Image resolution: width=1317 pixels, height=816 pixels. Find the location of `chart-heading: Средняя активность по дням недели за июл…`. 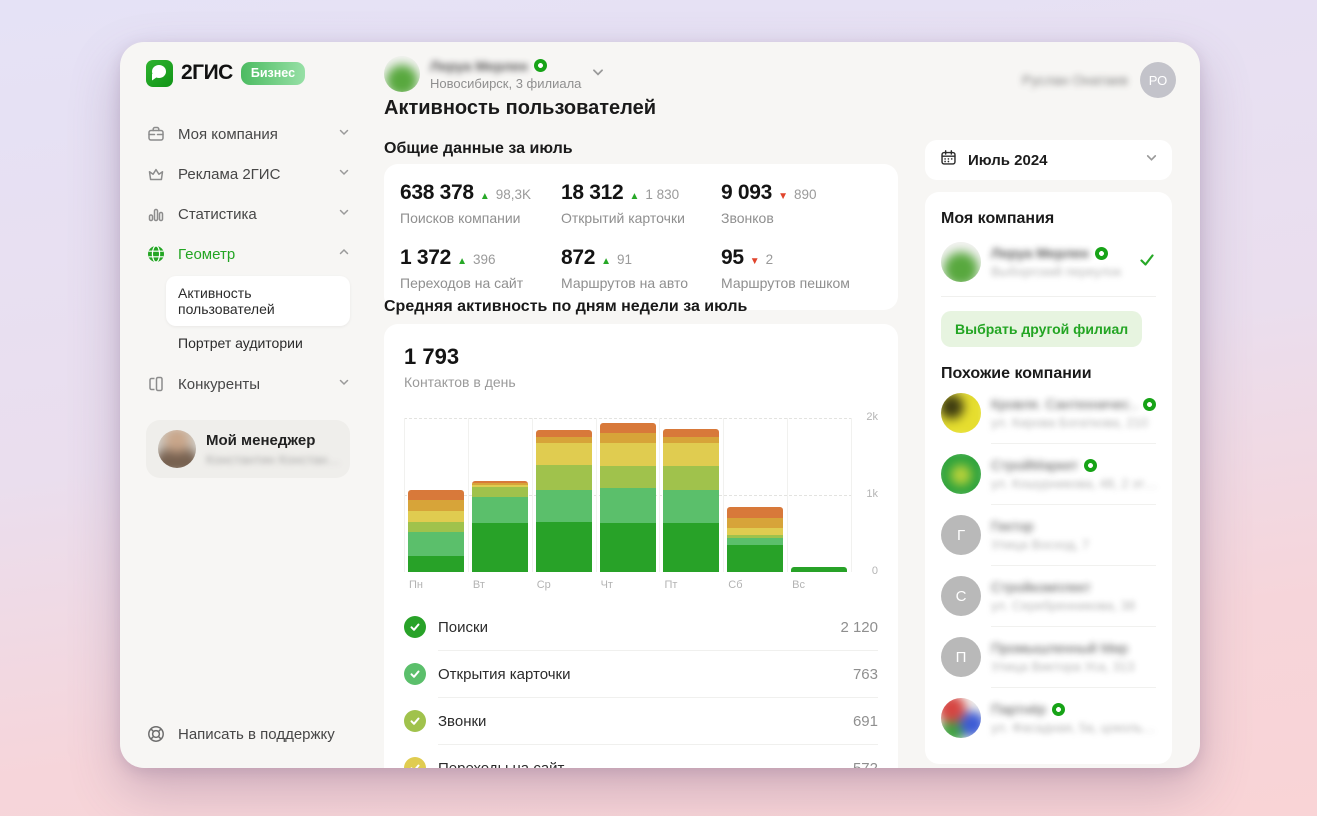

chart-heading: Средняя активность по дням недели за июл… is located at coordinates (566, 306).